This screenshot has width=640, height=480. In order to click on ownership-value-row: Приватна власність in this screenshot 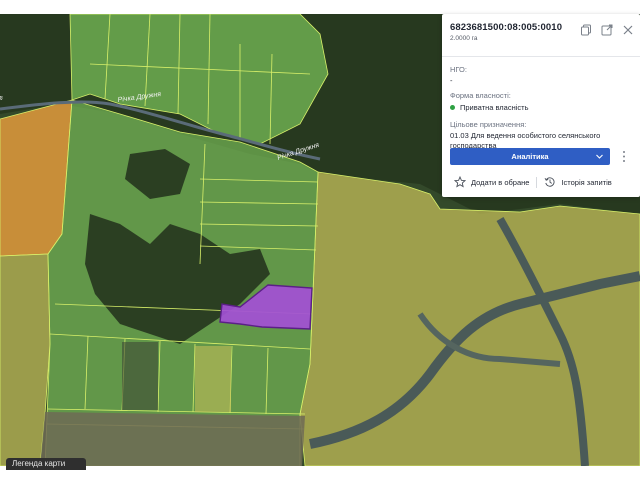, I will do `click(489, 107)`.